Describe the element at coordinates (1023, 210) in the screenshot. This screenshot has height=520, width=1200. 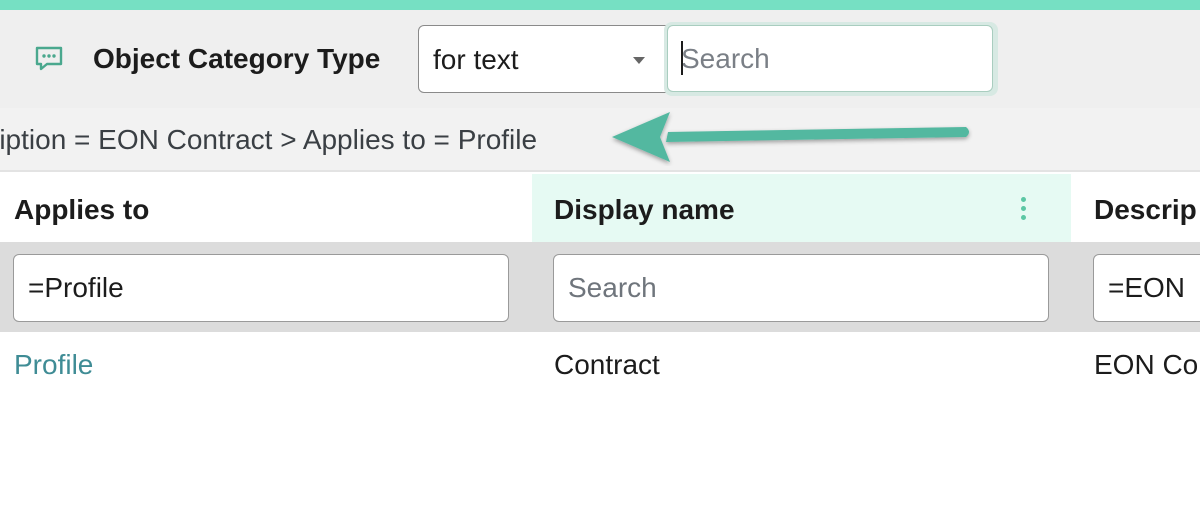
I see `kebab-menu-icon` at that location.